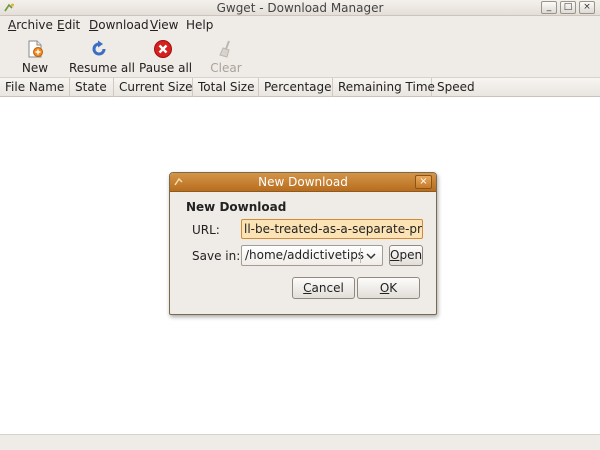  I want to click on new-label: New, so click(35, 68).